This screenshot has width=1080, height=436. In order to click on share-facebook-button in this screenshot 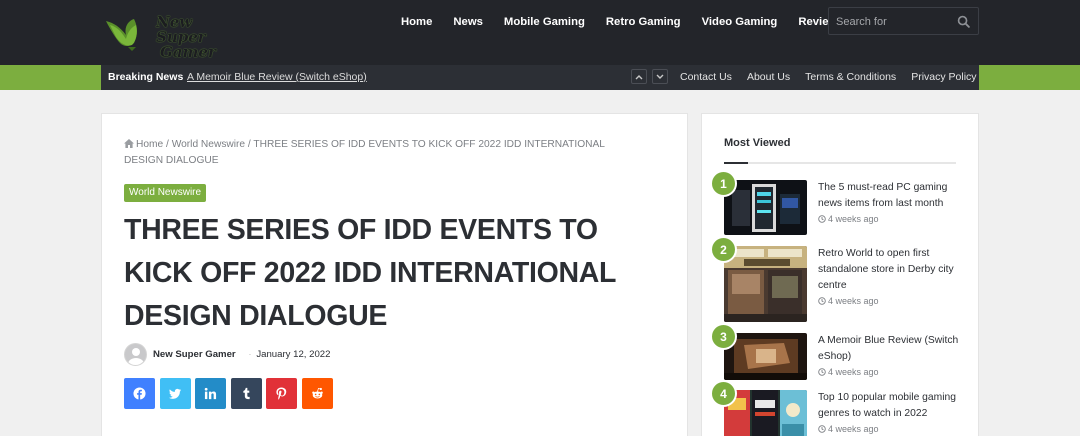, I will do `click(139, 393)`.